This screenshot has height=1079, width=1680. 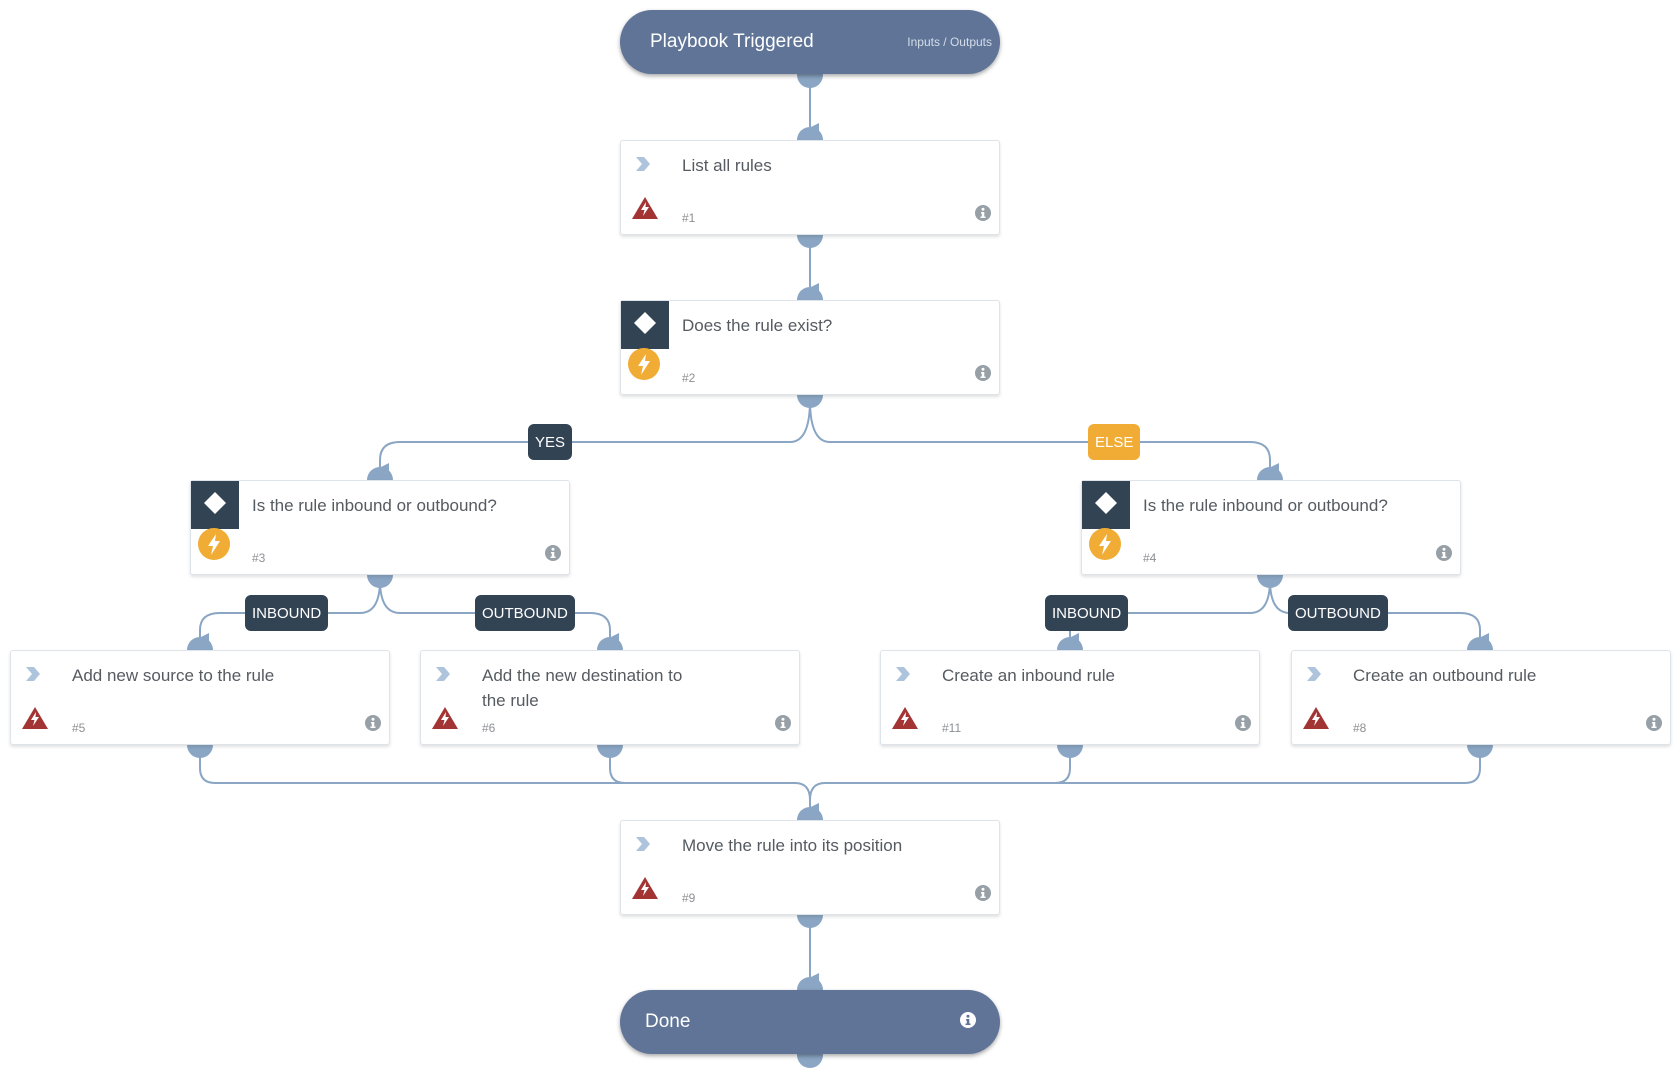 I want to click on task-number: #2, so click(x=689, y=378).